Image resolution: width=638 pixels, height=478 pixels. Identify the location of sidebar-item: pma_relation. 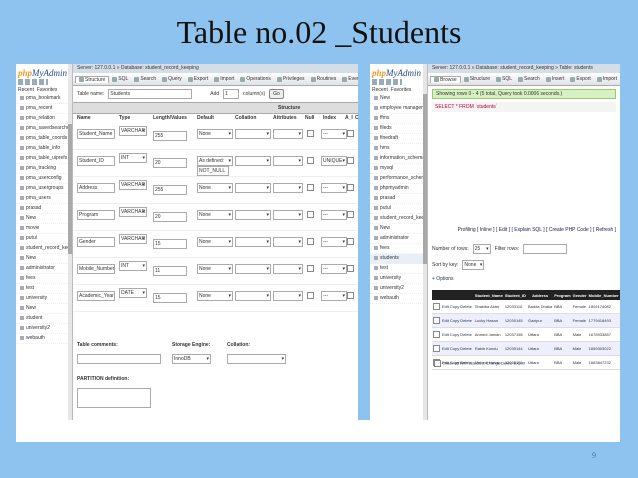
(44, 119).